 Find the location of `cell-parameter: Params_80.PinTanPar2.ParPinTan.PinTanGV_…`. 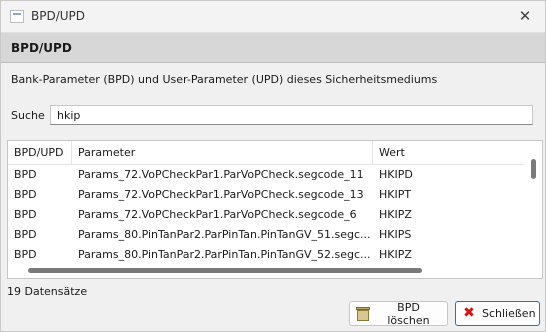

cell-parameter: Params_80.PinTanPar2.ParPinTan.PinTanGV_… is located at coordinates (224, 234).